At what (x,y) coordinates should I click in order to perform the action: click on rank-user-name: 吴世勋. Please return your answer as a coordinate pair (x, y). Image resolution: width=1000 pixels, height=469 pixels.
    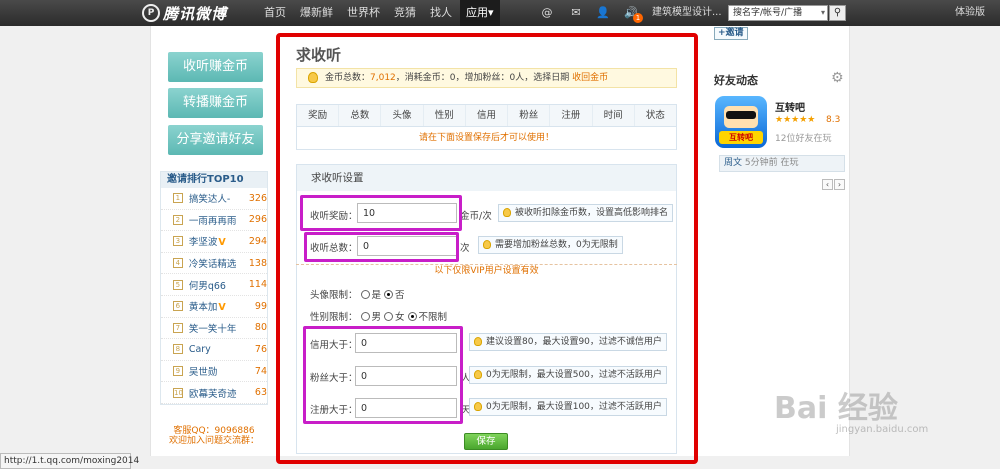
    Looking at the image, I should click on (203, 373).